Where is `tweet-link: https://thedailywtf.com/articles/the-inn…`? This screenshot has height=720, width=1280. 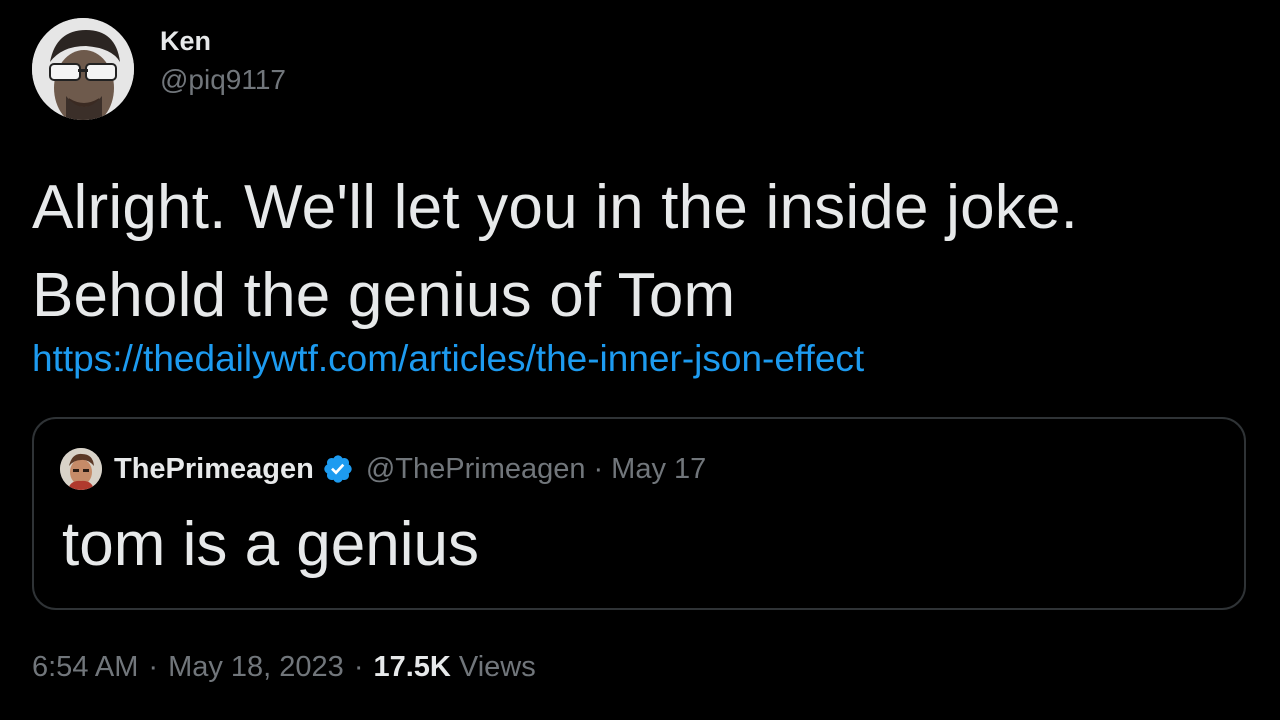
tweet-link: https://thedailywtf.com/articles/the-inn… is located at coordinates (448, 359).